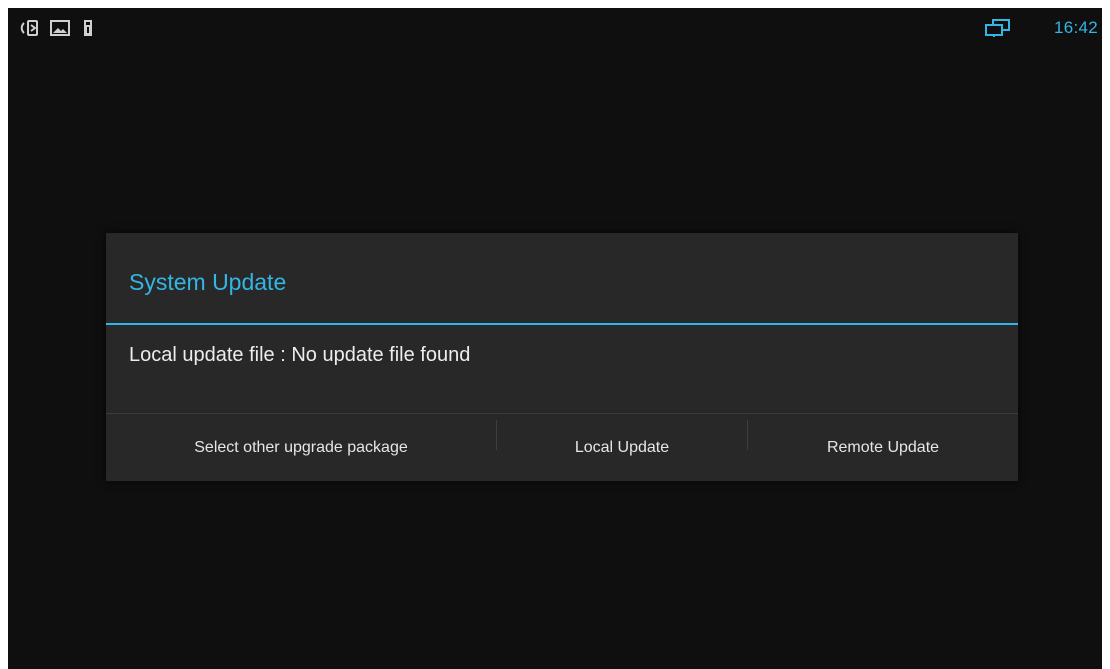 The width and height of the screenshot is (1110, 669). Describe the element at coordinates (1075, 27) in the screenshot. I see `clock-time: 16:42` at that location.